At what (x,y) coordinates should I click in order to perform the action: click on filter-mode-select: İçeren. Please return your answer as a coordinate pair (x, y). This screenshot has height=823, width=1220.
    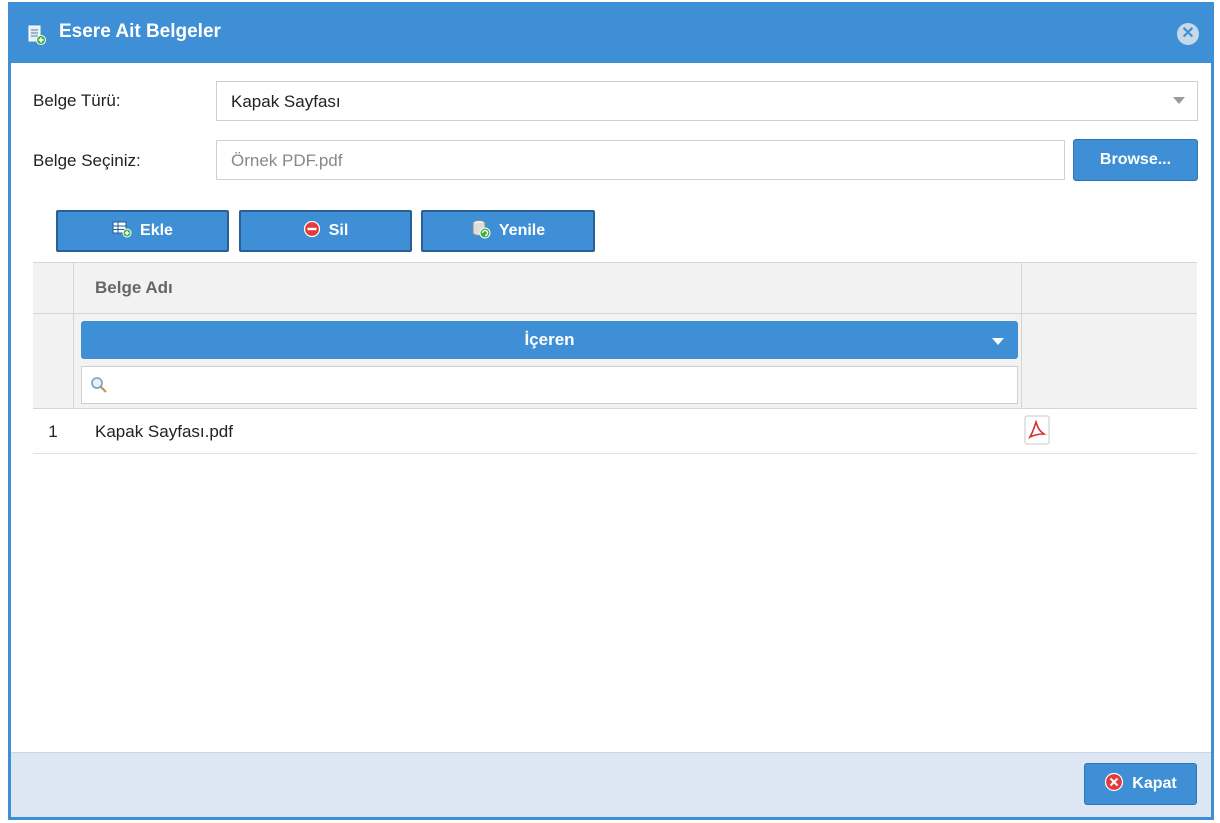
    Looking at the image, I should click on (549, 340).